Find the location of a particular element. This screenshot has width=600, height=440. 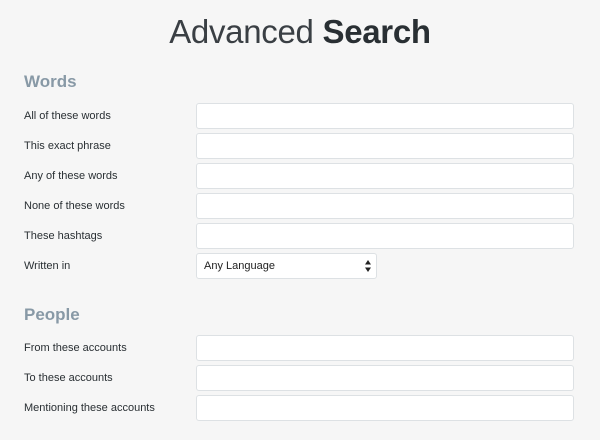

to-these-accounts-label: To these accounts is located at coordinates (68, 378).